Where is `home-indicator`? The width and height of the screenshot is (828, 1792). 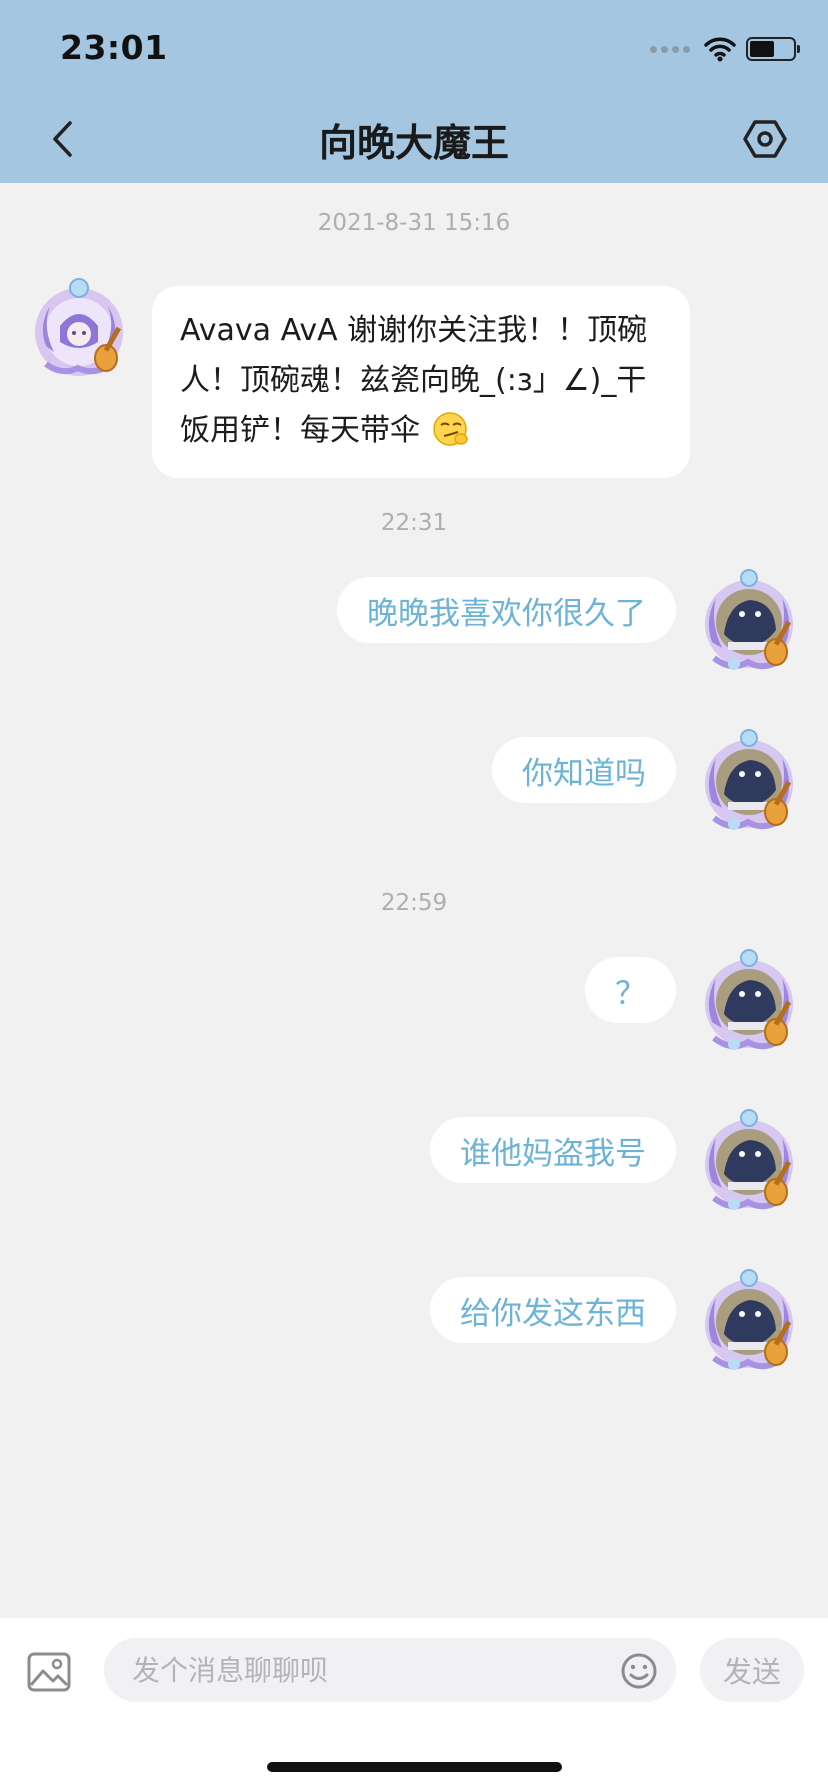
home-indicator is located at coordinates (414, 1767).